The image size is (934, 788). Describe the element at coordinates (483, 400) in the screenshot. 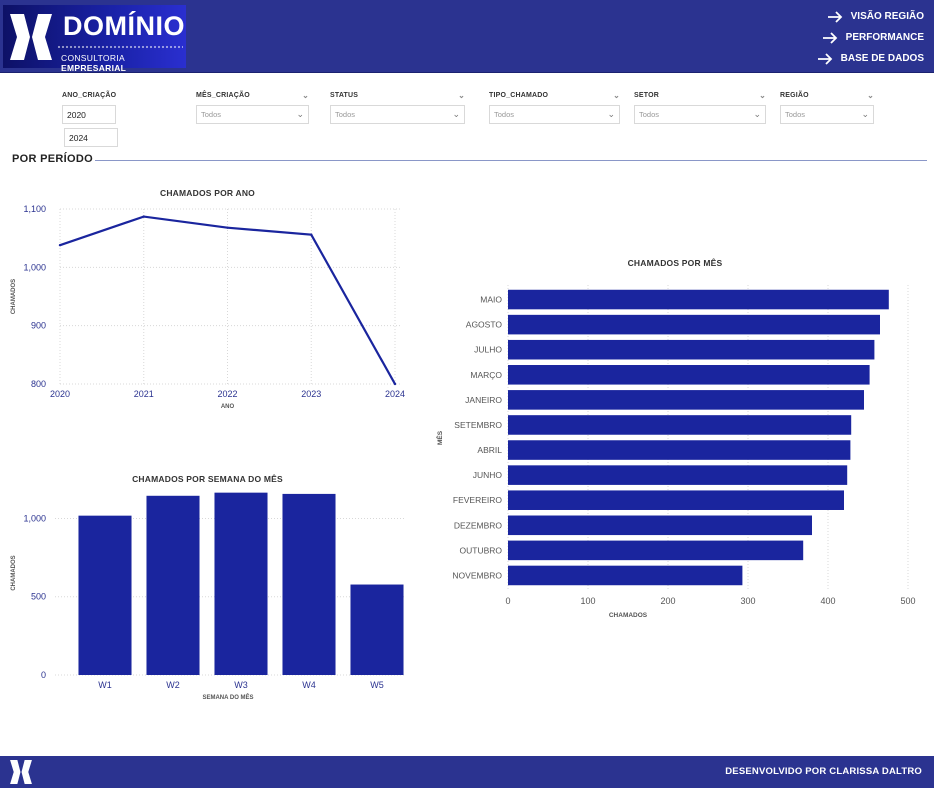

I see `y-tick-label: JANEIRO` at that location.